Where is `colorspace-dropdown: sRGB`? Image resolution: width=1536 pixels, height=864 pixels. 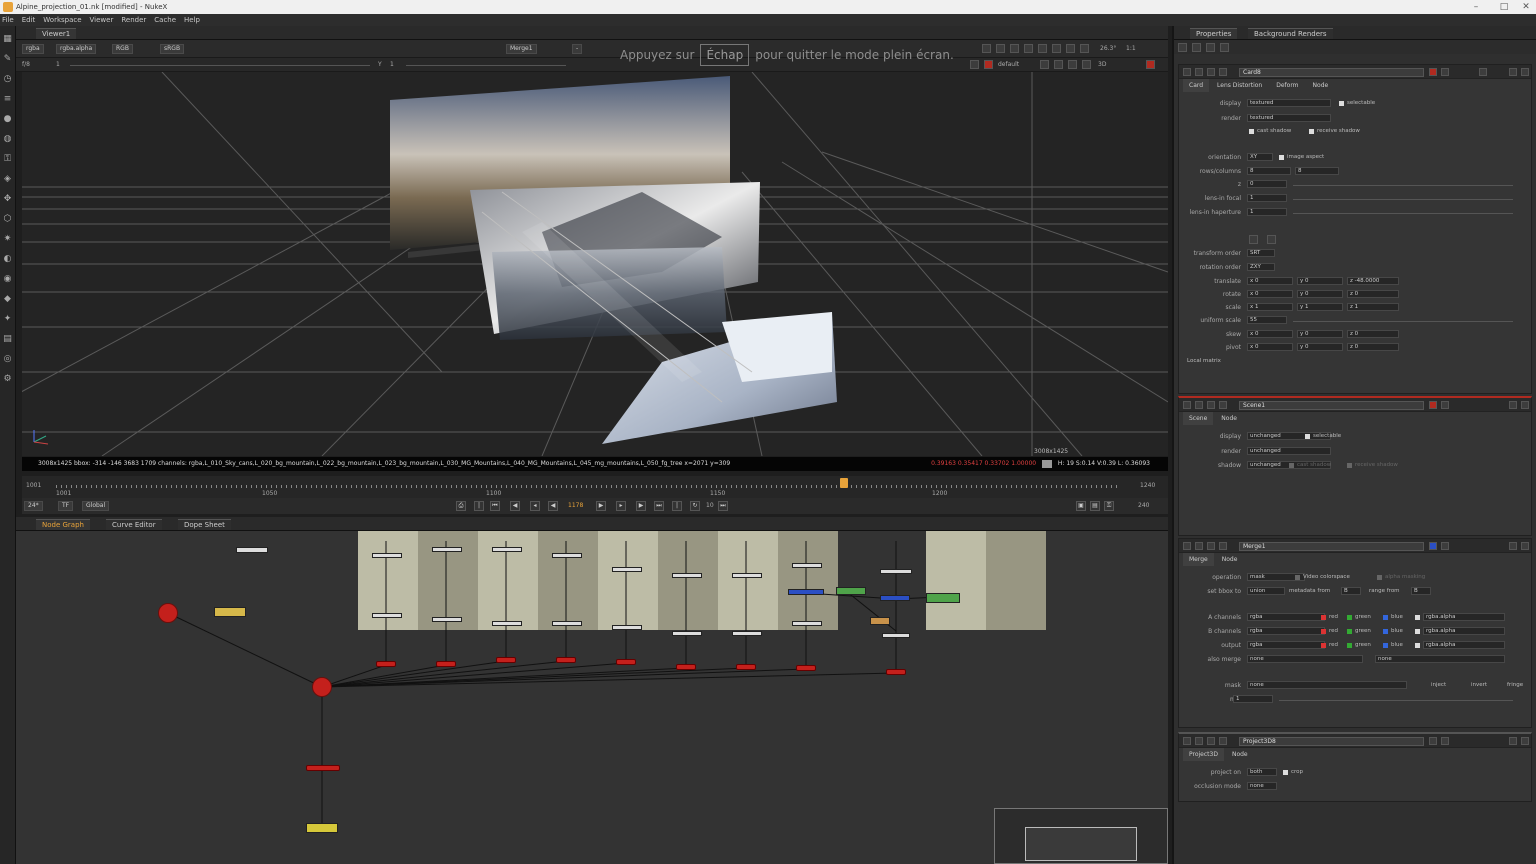
colorspace-dropdown: sRGB is located at coordinates (172, 49).